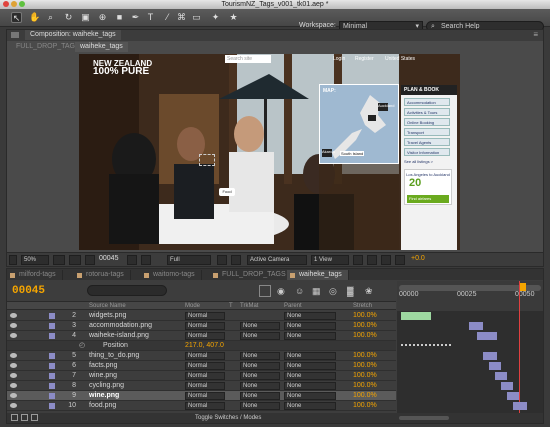 The width and height of the screenshot is (550, 427). Describe the element at coordinates (196, 17) in the screenshot. I see `eraser-tool-icon: ▭` at that location.